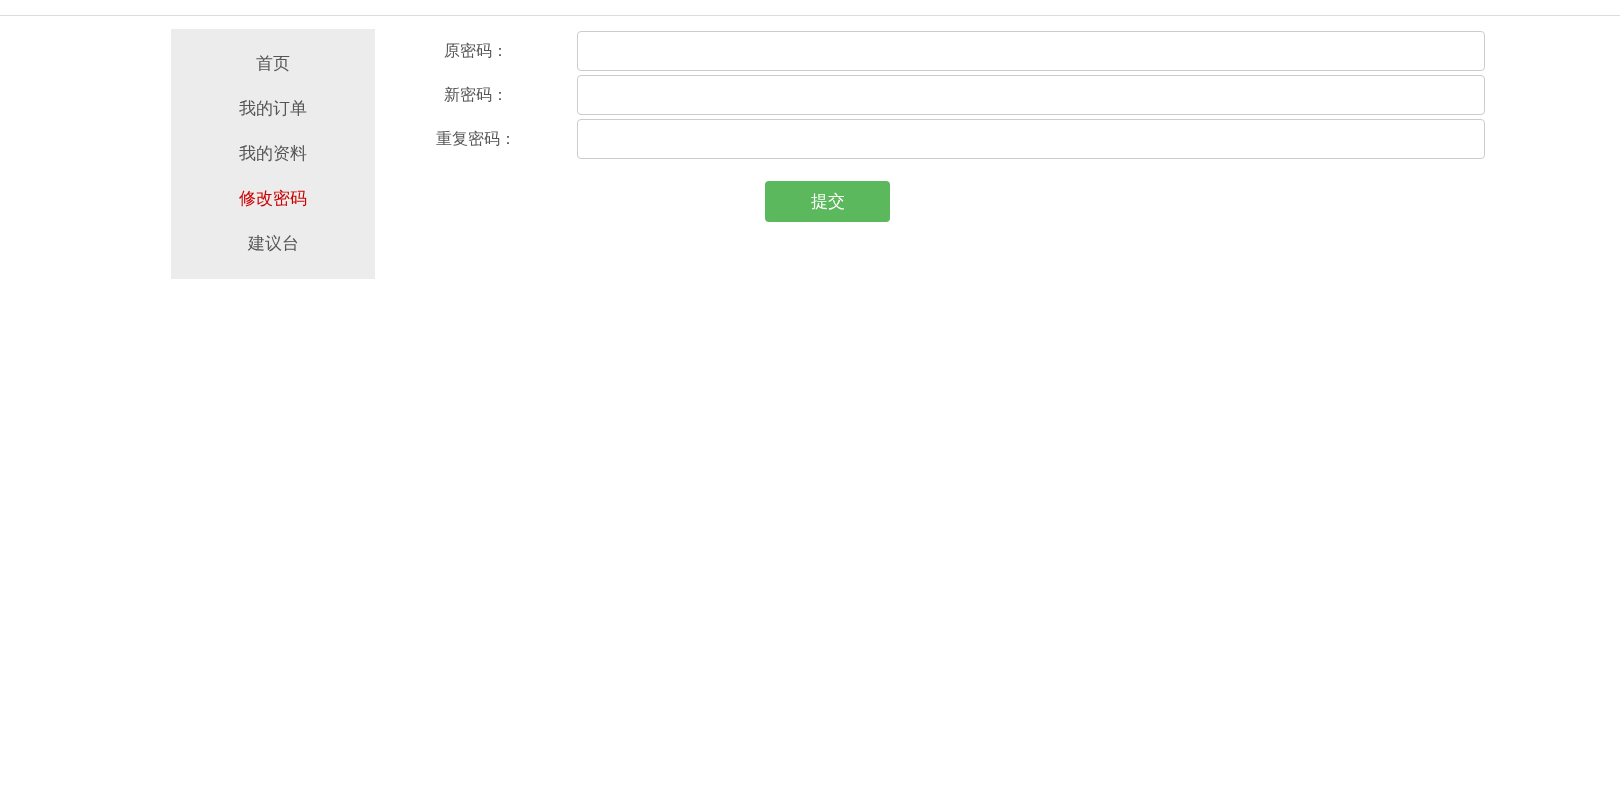 The width and height of the screenshot is (1620, 791). I want to click on sidebar-item: 我的订单, so click(273, 108).